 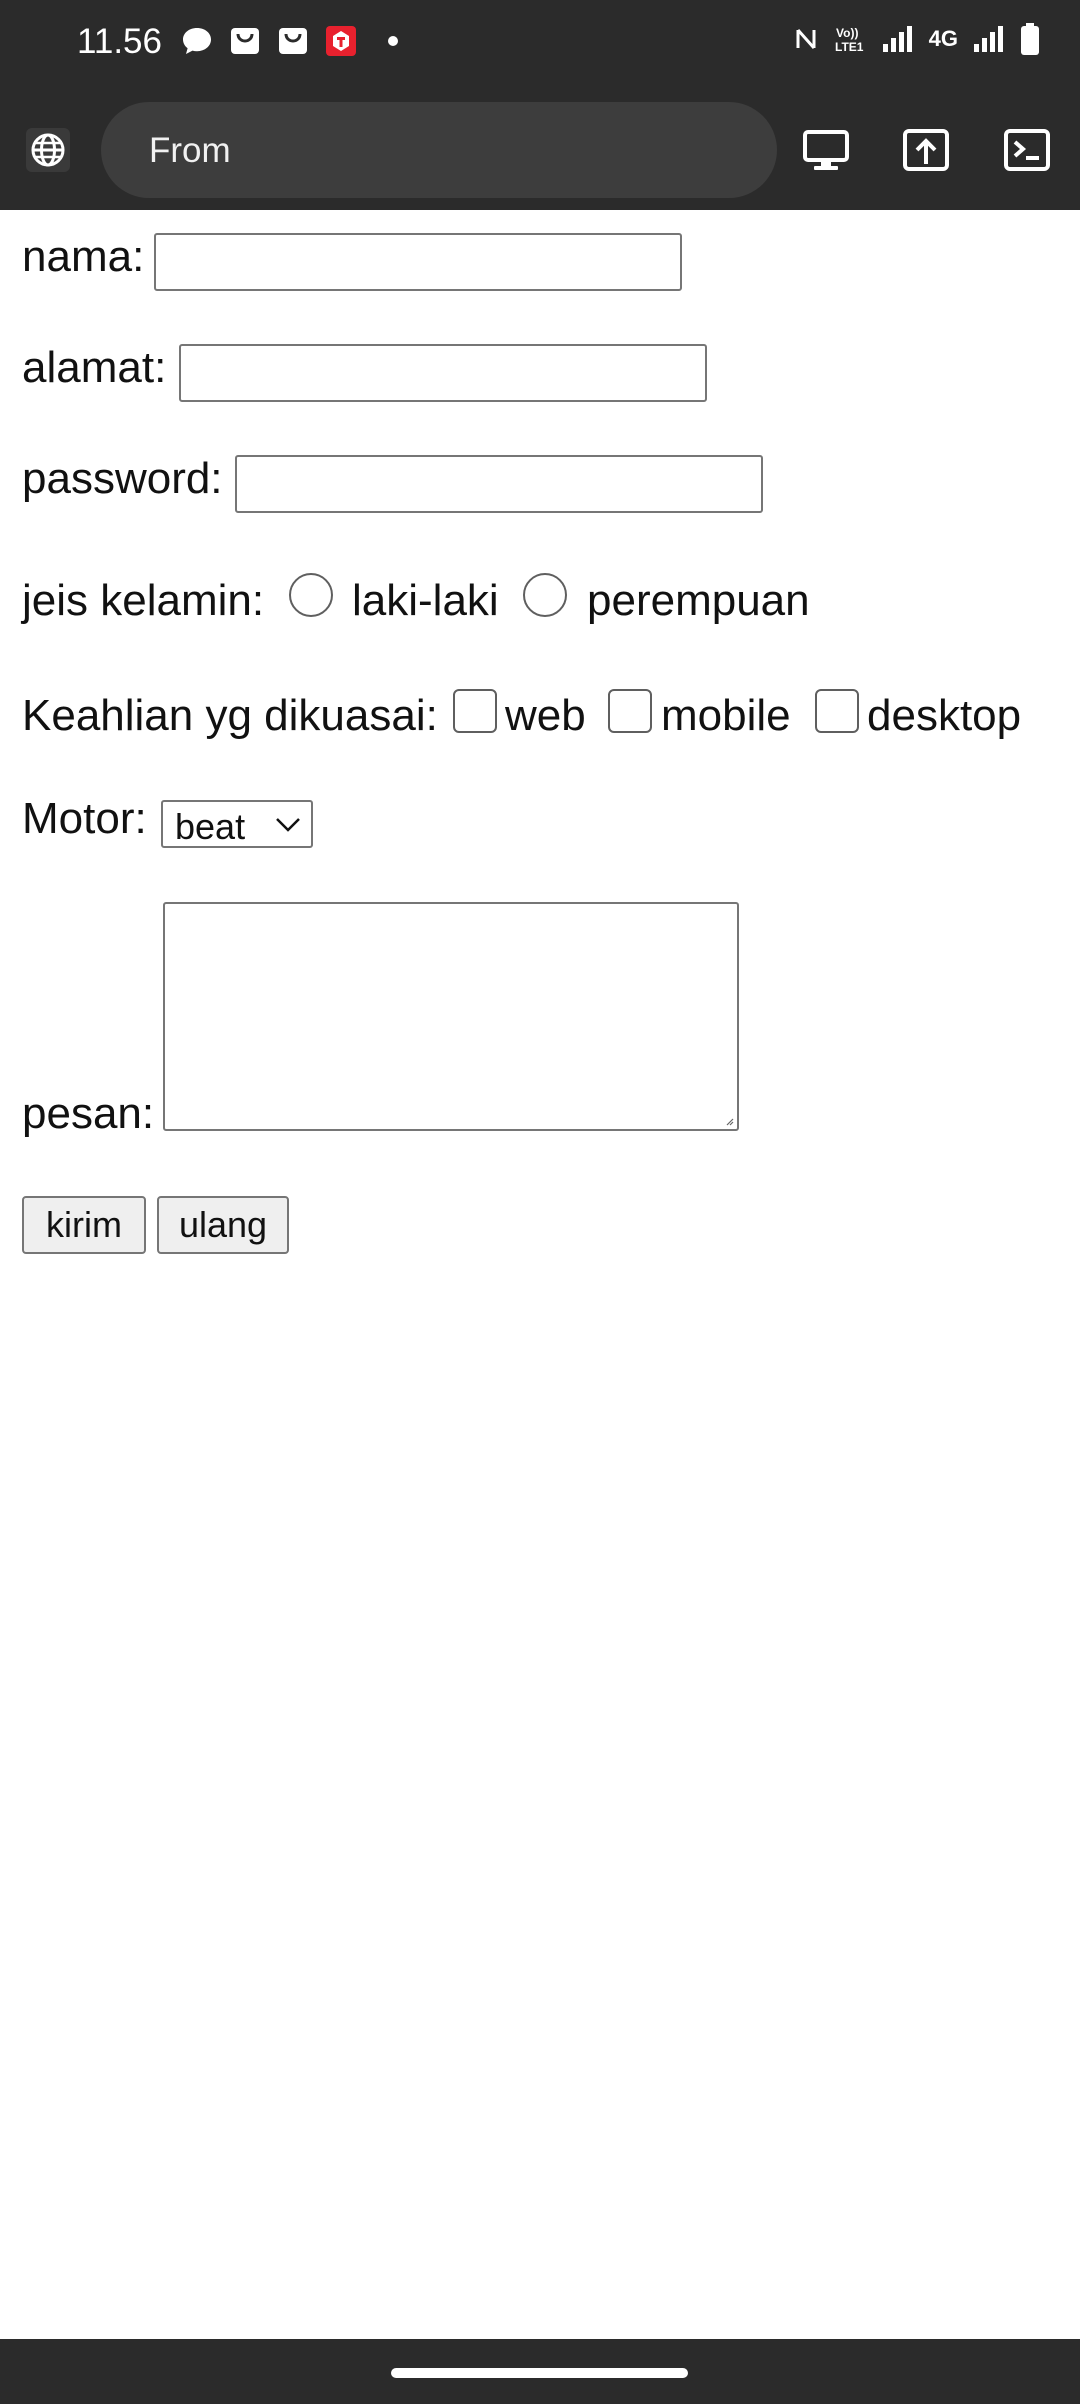 I want to click on radio-laki-laki, so click(x=311, y=595).